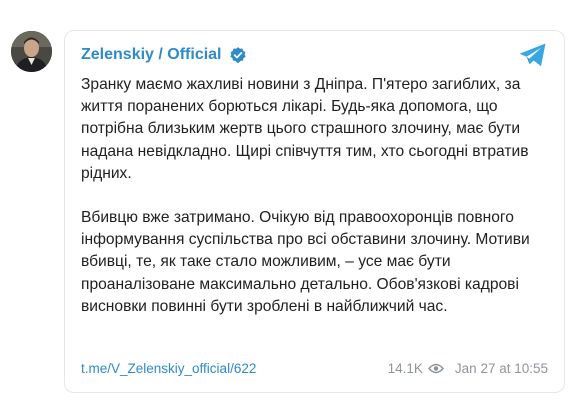  I want to click on verified-badge-icon, so click(237, 55).